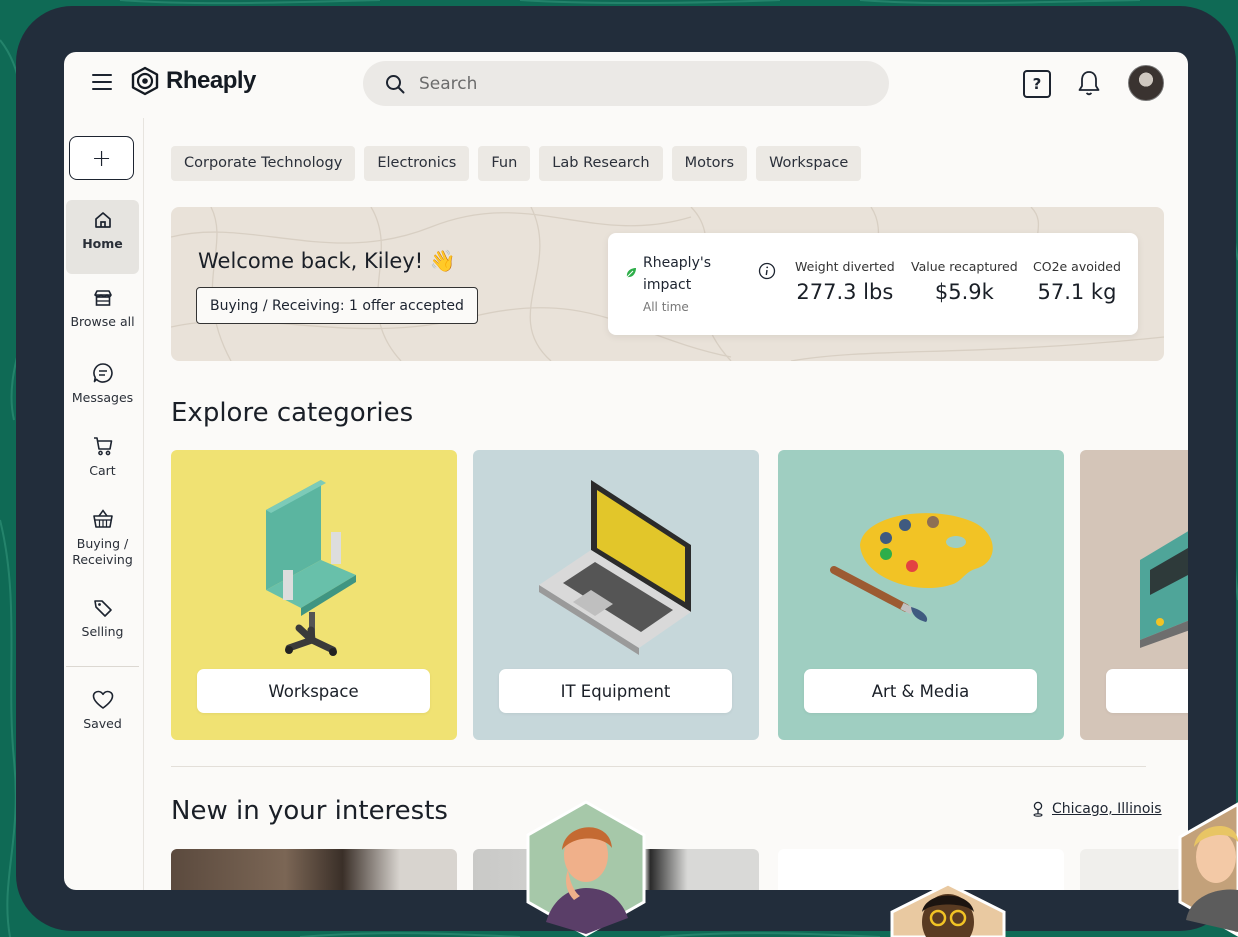 The width and height of the screenshot is (1238, 937). What do you see at coordinates (948, 909) in the screenshot?
I see `floating-avatar-man-glasses` at bounding box center [948, 909].